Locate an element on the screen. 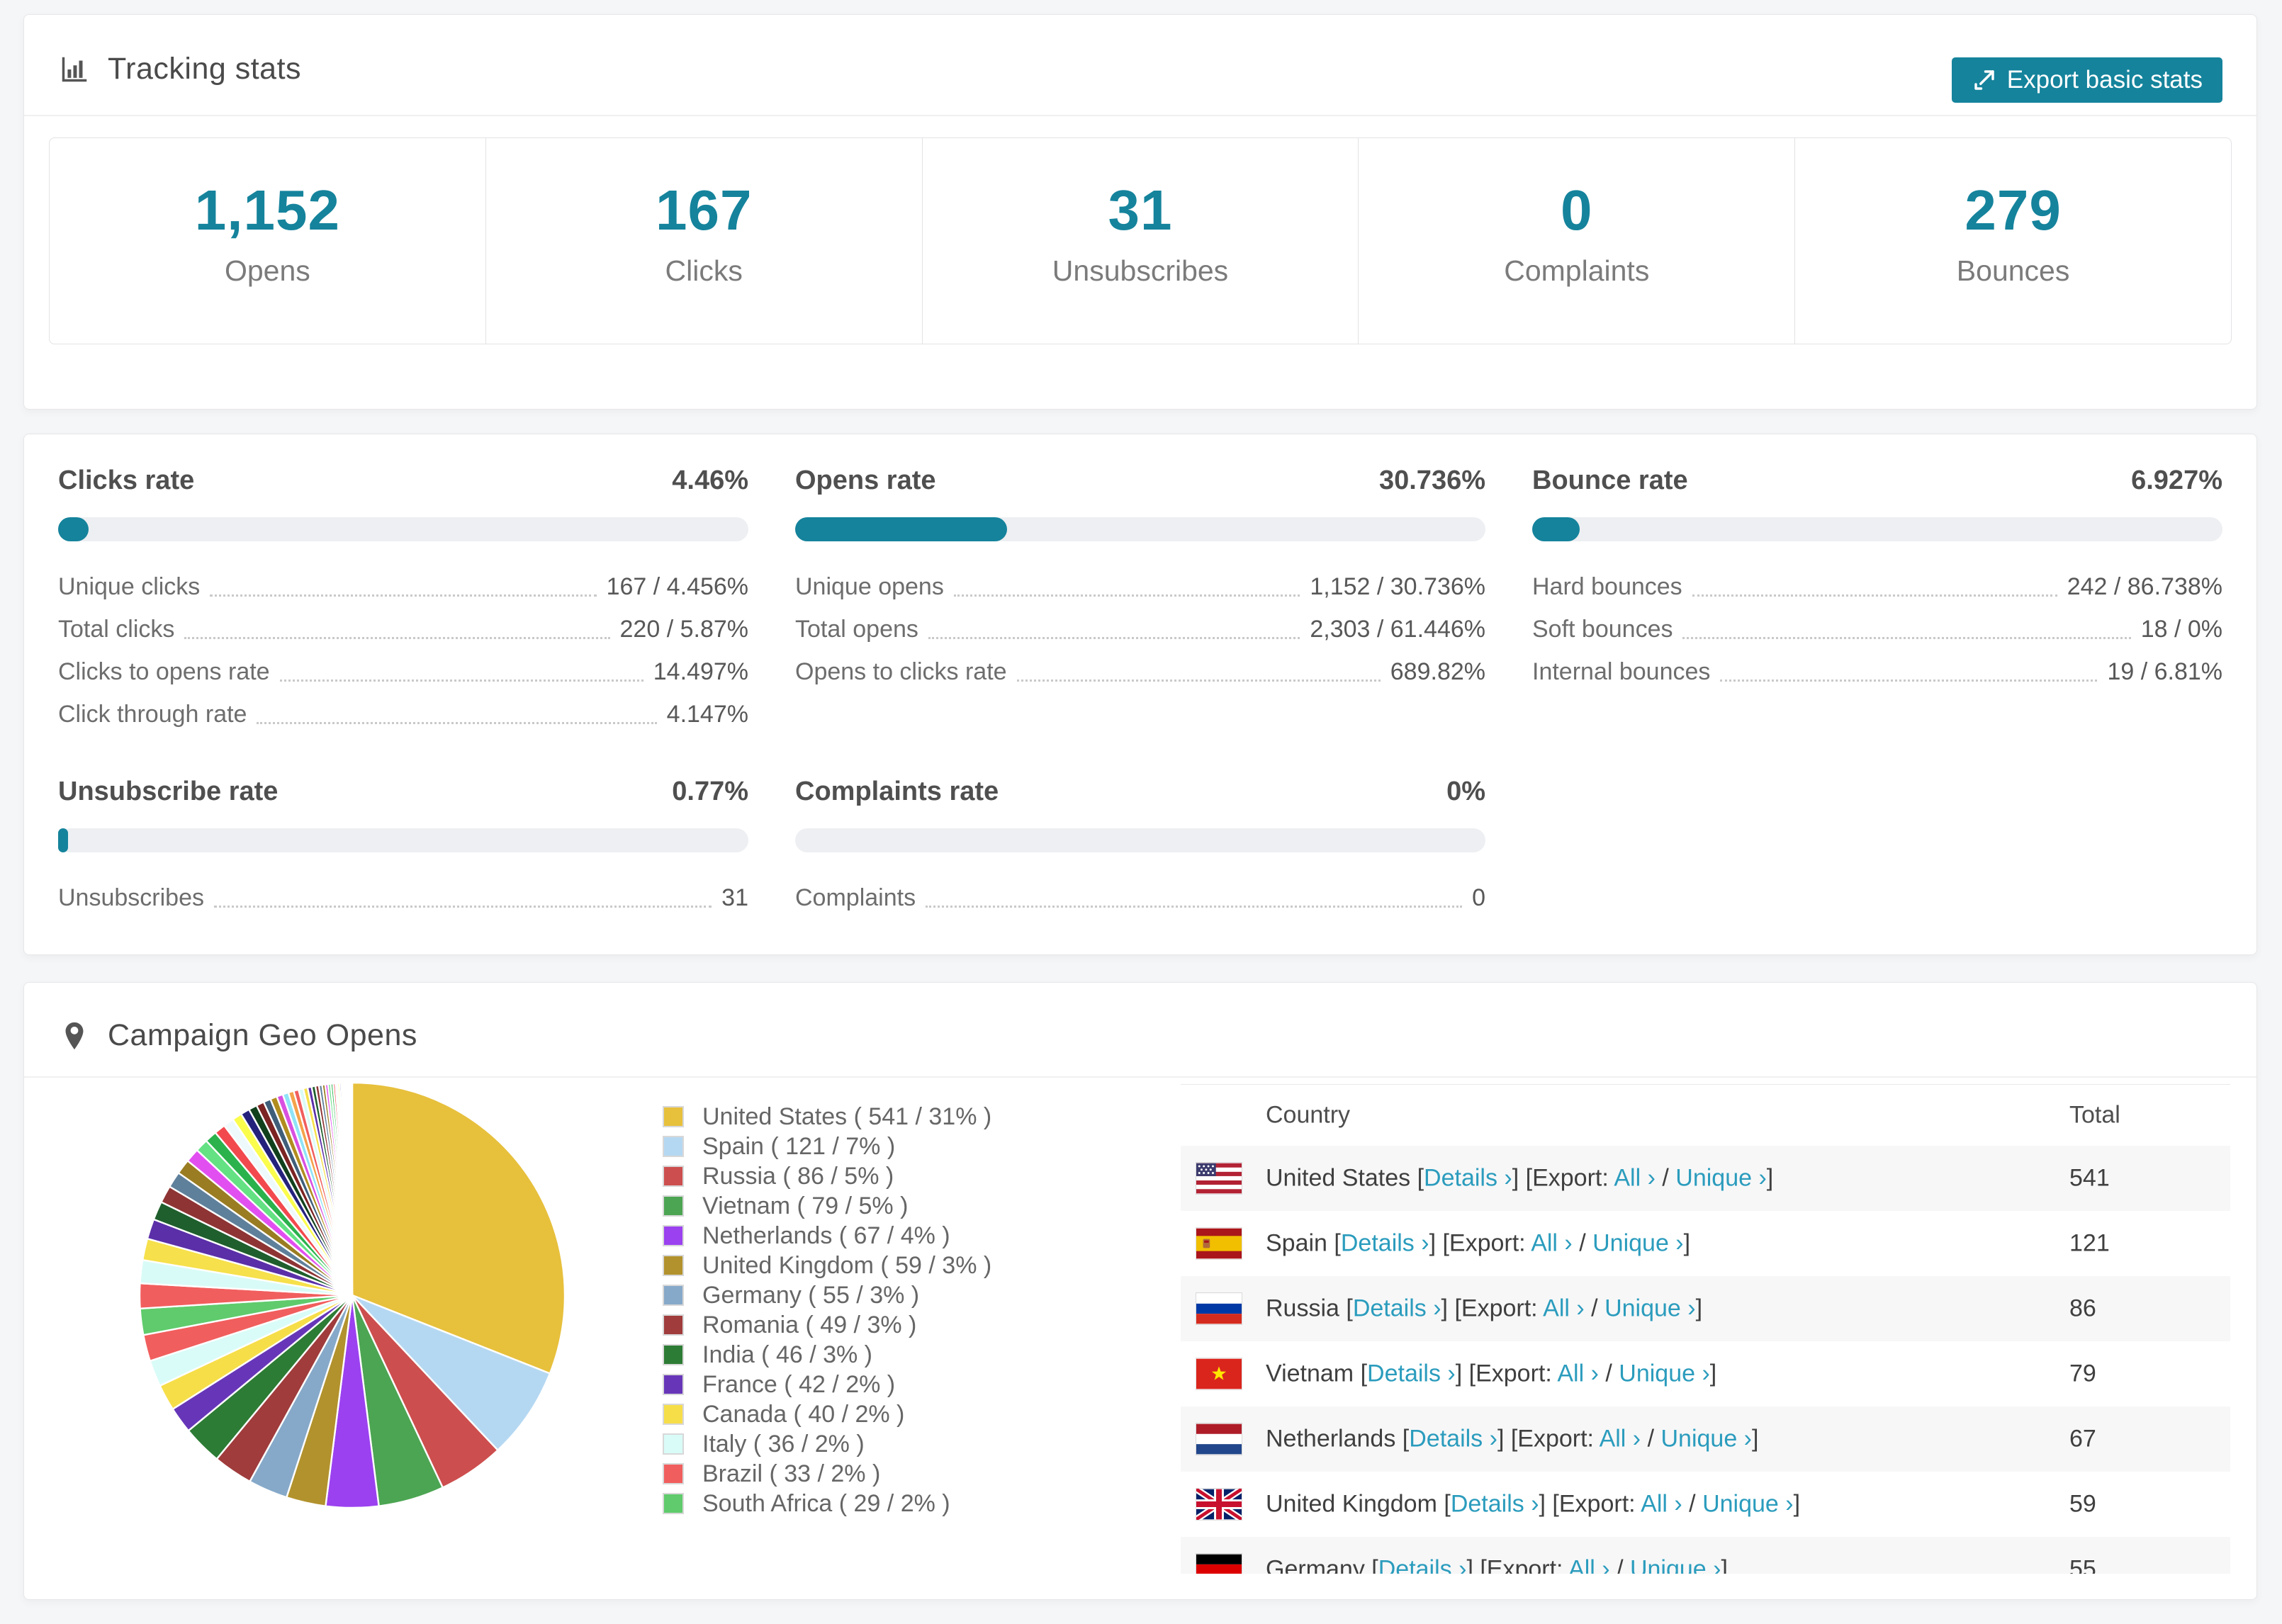 The image size is (2282, 1624). legend-item: Romania ( 49 / 3% ) is located at coordinates (827, 1325).